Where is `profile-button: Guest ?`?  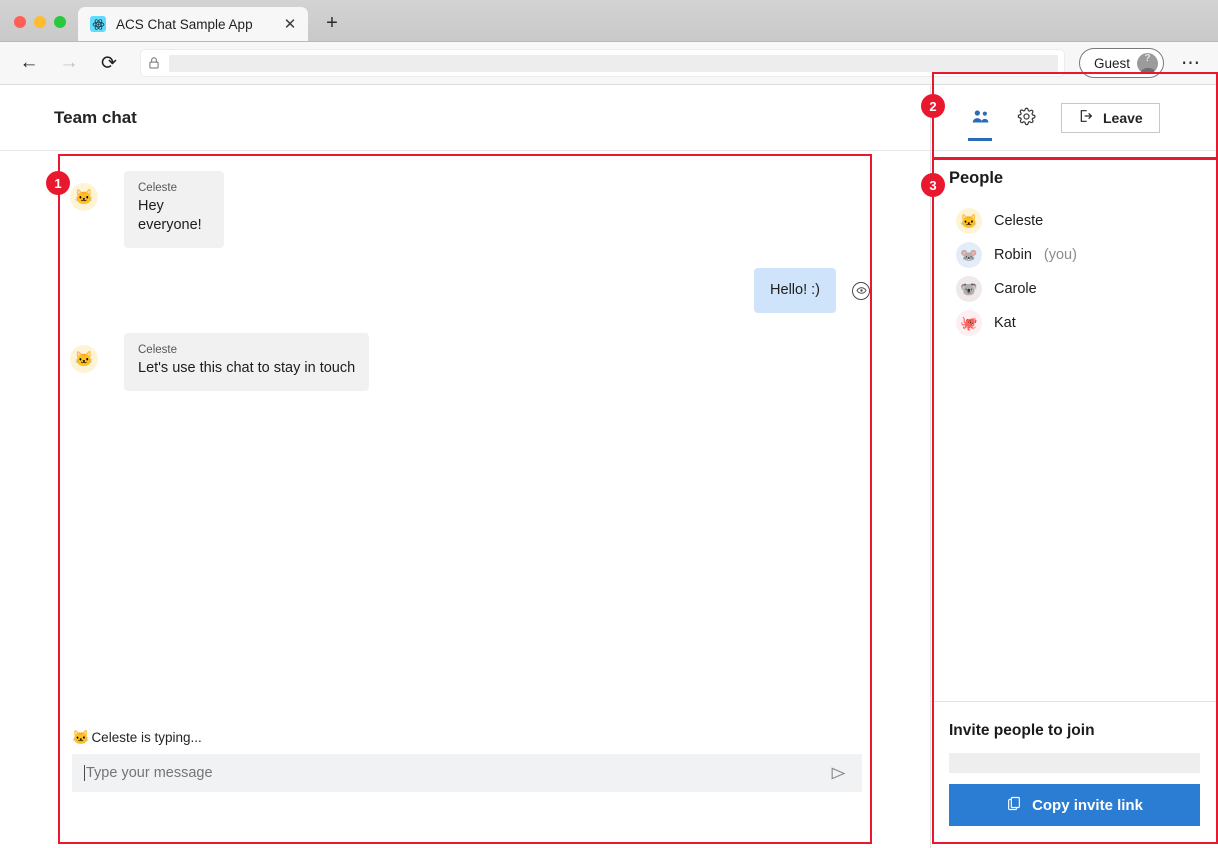
profile-button: Guest ? is located at coordinates (1121, 63).